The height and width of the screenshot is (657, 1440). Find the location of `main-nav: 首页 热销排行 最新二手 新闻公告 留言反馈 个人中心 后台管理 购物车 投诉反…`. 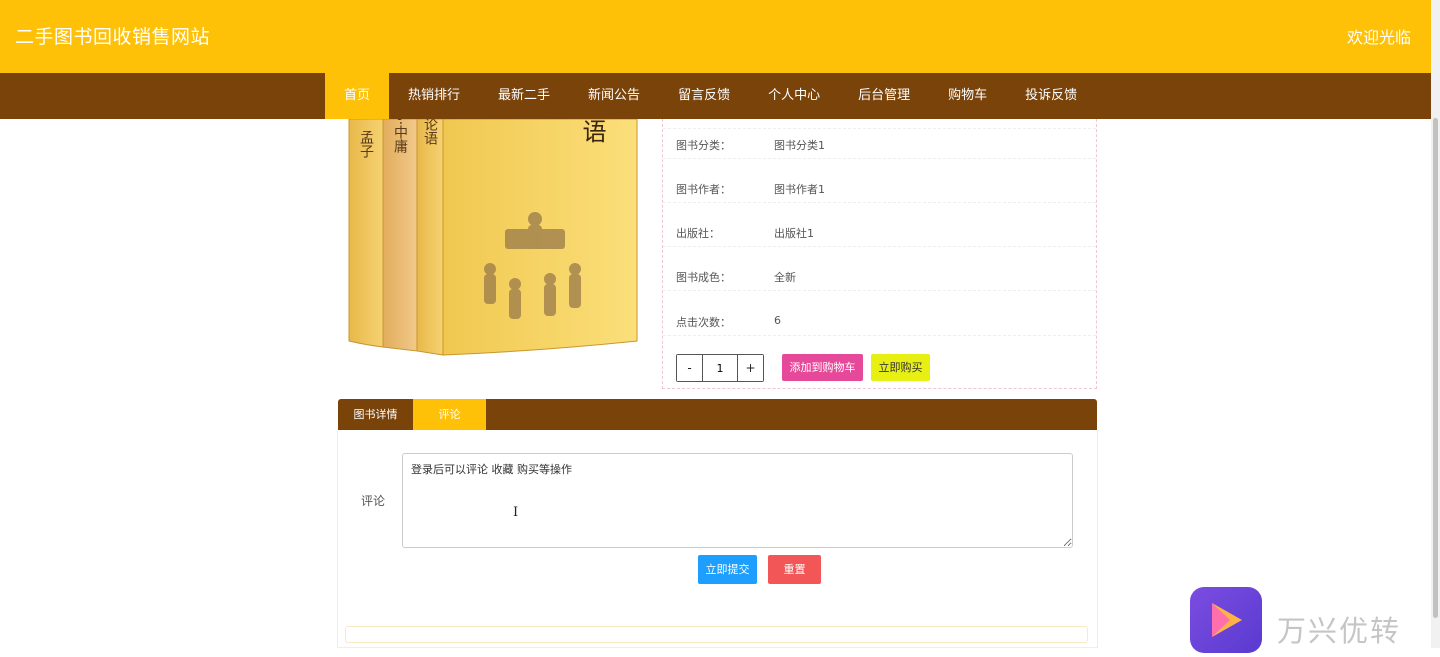

main-nav: 首页 热销排行 最新二手 新闻公告 留言反馈 个人中心 后台管理 购物车 投诉反… is located at coordinates (720, 96).